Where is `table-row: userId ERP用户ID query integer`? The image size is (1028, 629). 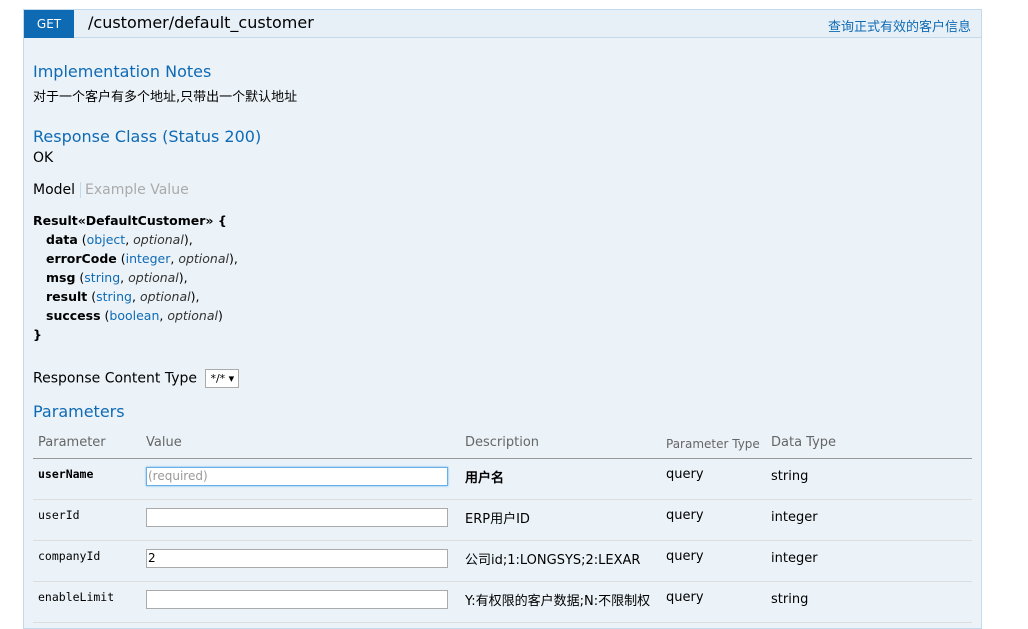 table-row: userId ERP用户ID query integer is located at coordinates (502, 520).